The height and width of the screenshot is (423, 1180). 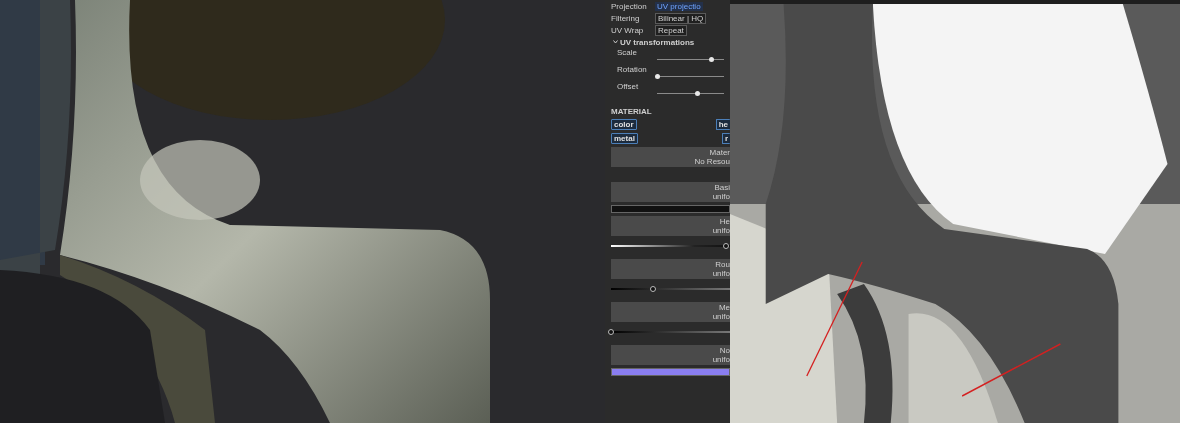 What do you see at coordinates (632, 112) in the screenshot?
I see `section-title: MATERIAL` at bounding box center [632, 112].